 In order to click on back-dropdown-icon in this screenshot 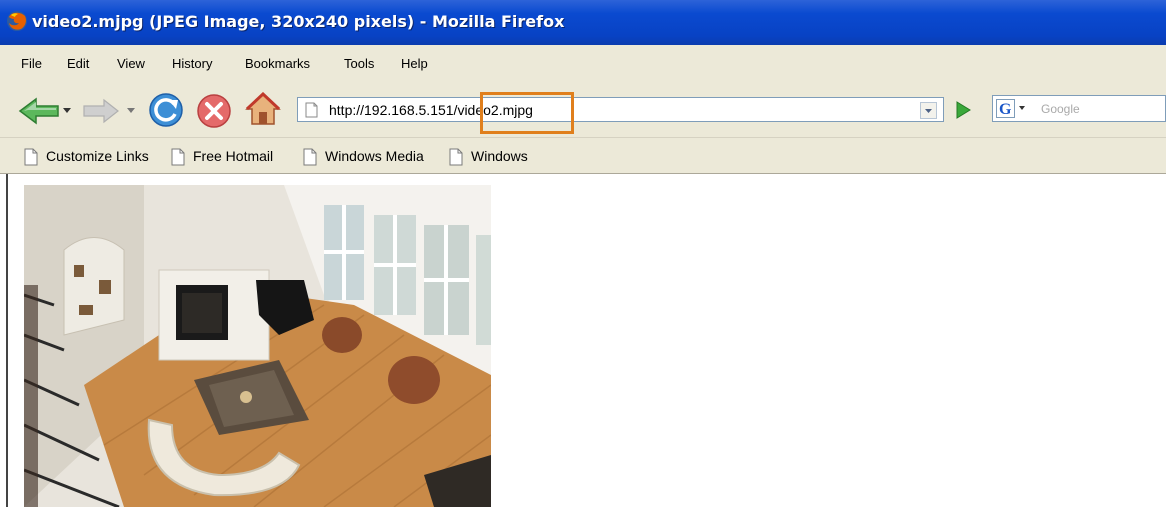, I will do `click(67, 111)`.